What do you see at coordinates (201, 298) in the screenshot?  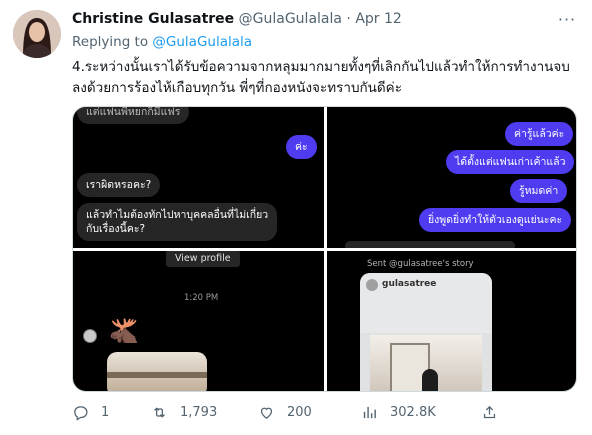 I see `message-timestamp: 1:20 PM` at bounding box center [201, 298].